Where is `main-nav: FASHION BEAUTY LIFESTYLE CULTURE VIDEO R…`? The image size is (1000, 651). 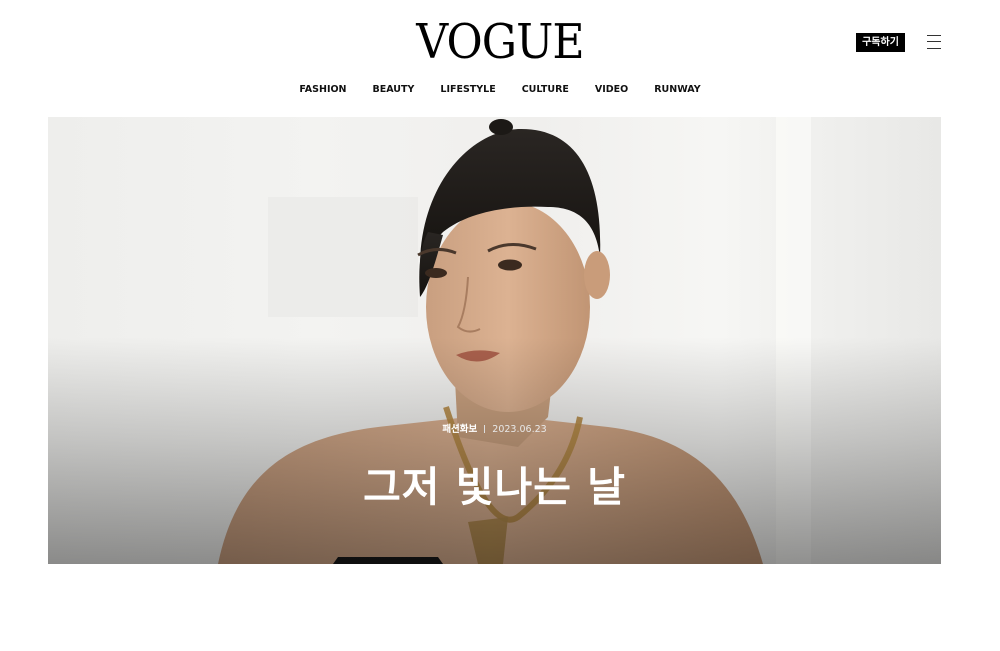 main-nav: FASHION BEAUTY LIFESTYLE CULTURE VIDEO R… is located at coordinates (500, 90).